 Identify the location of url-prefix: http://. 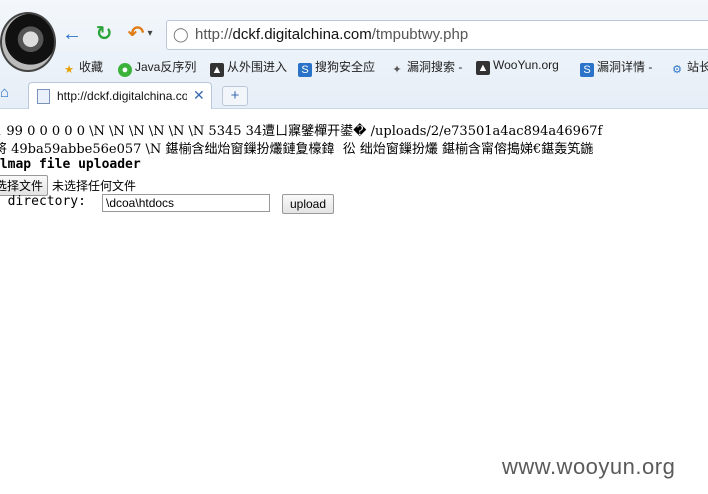
(214, 34).